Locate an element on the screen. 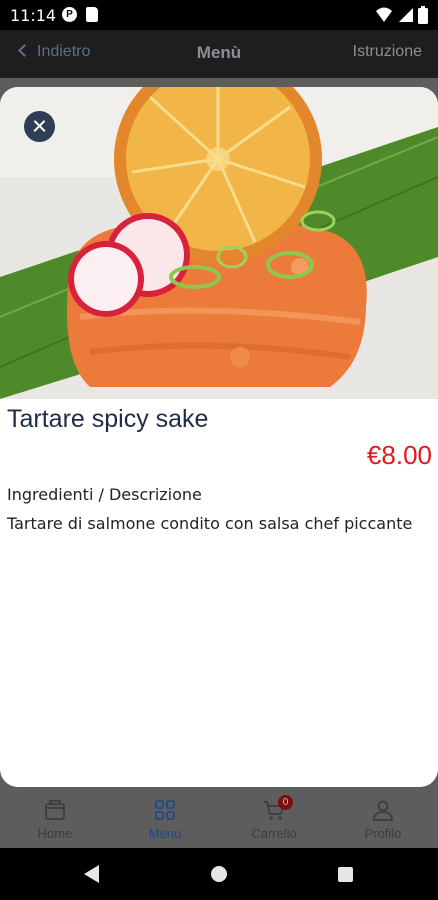 The width and height of the screenshot is (438, 900). battery-icon is located at coordinates (423, 15).